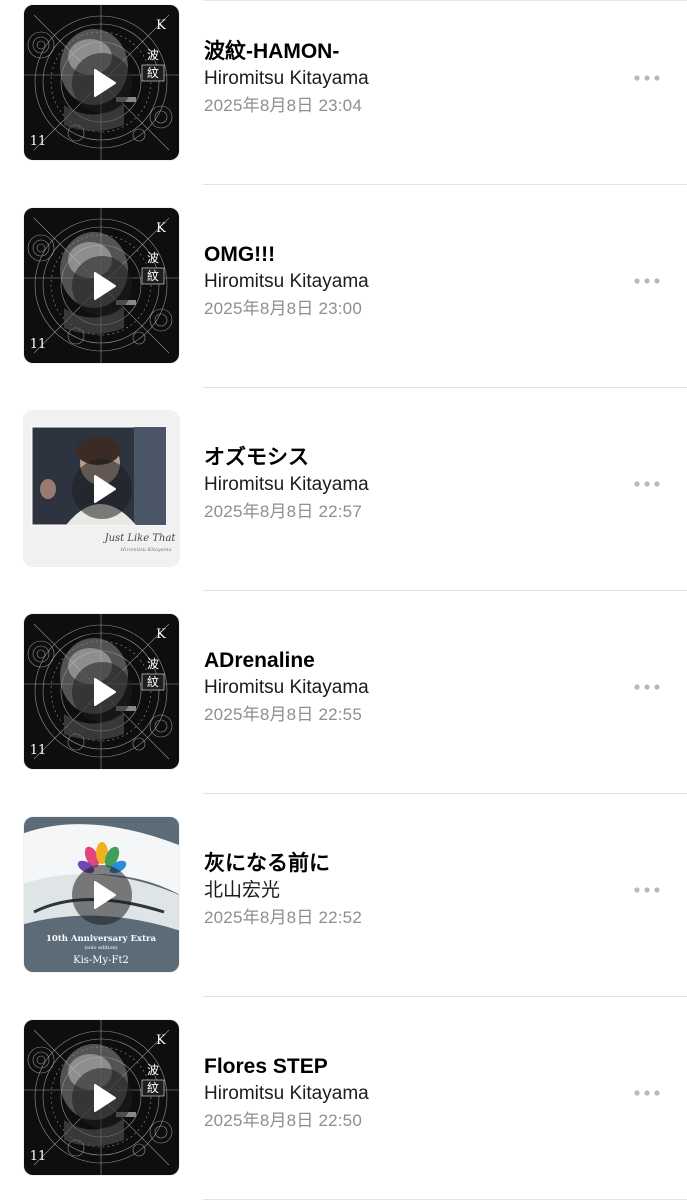 The width and height of the screenshot is (687, 1200). What do you see at coordinates (404, 890) in the screenshot?
I see `song-info: 灰になる前に 北山宏光 2025年8月8日 22:52` at bounding box center [404, 890].